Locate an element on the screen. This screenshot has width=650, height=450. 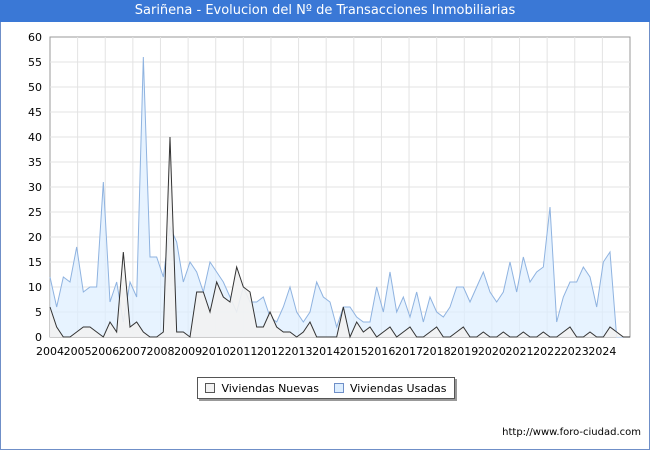
y-tick-label: 55 is located at coordinates (35, 62).